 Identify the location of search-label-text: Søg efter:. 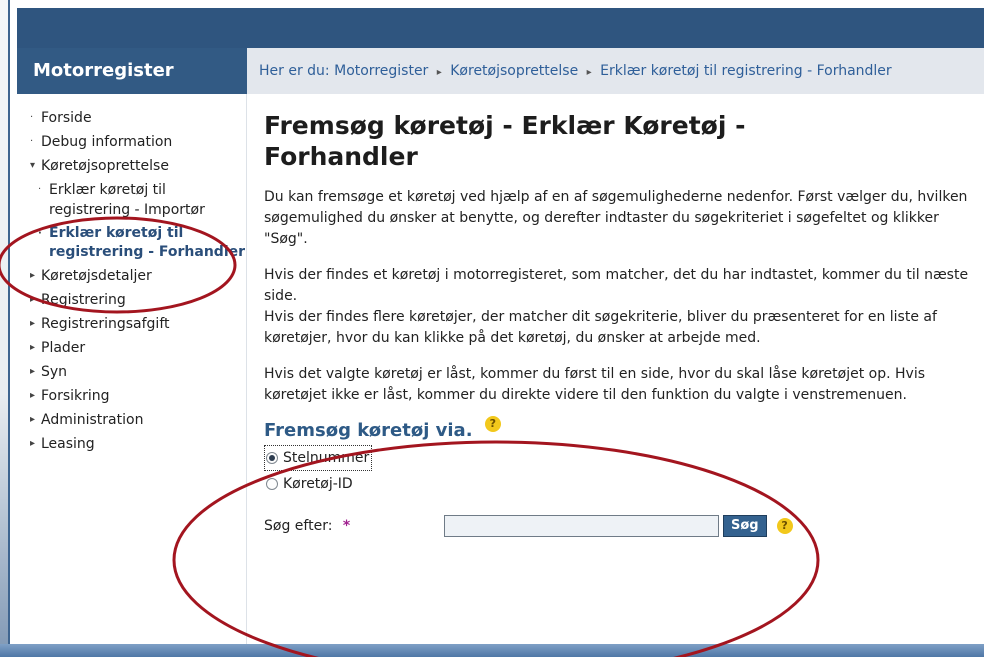
(298, 526).